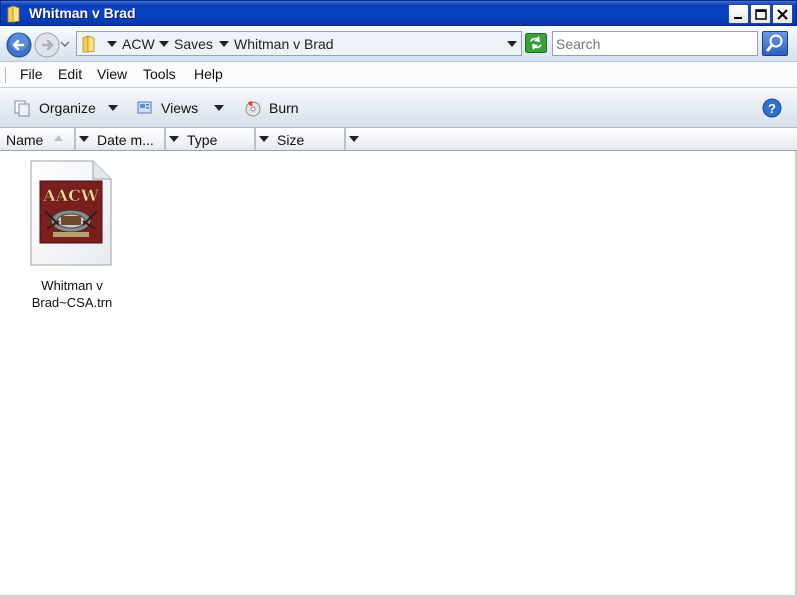 Image resolution: width=797 pixels, height=597 pixels. I want to click on organize-button: Organize, so click(66, 108).